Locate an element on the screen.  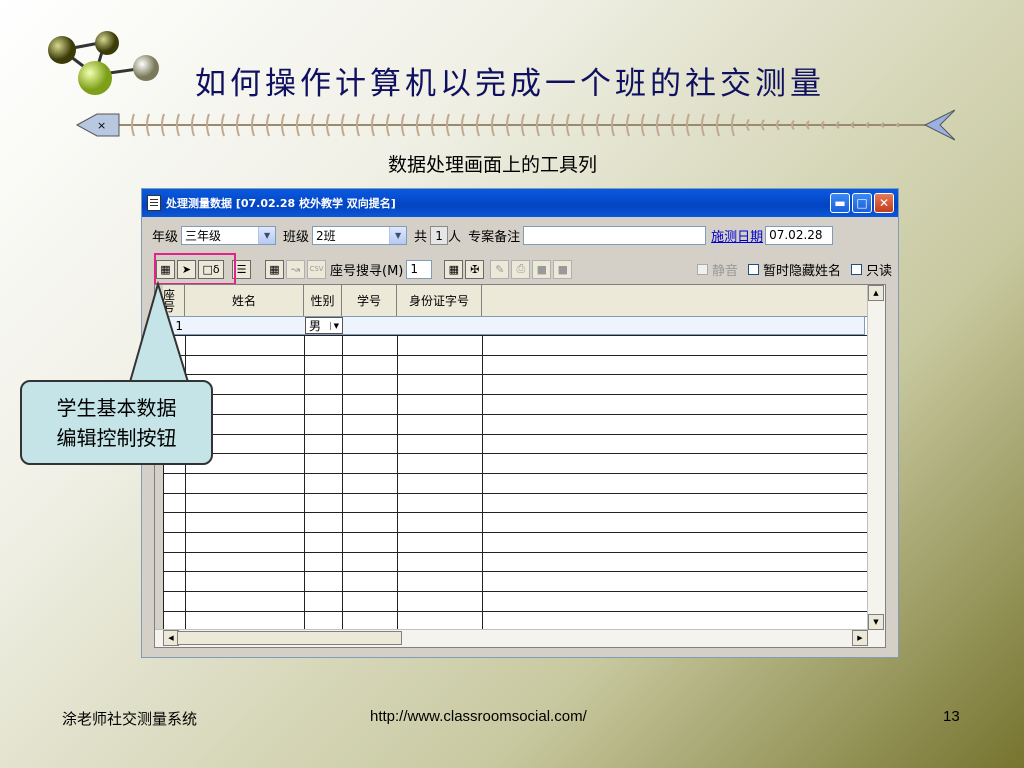
col-name: 姓名 is located at coordinates (244, 300).